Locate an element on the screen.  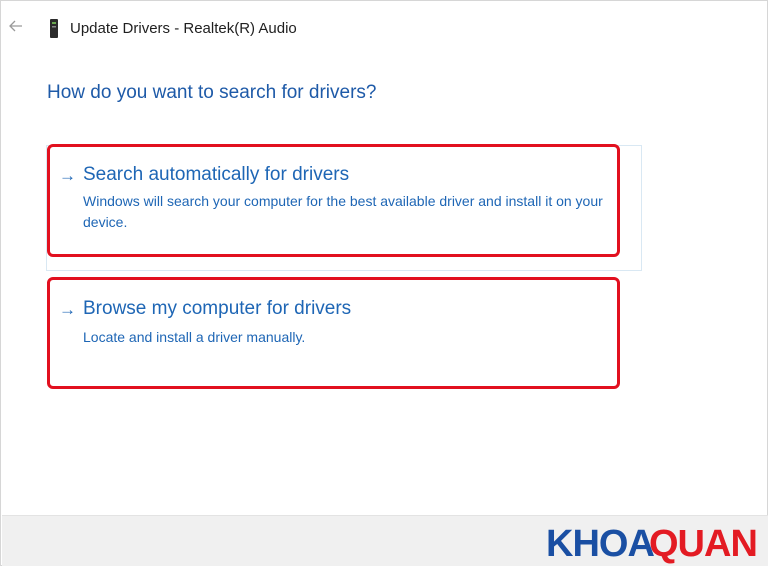
khoaquan-watermark-logo: KHOA QUAN is located at coordinates (651, 543).